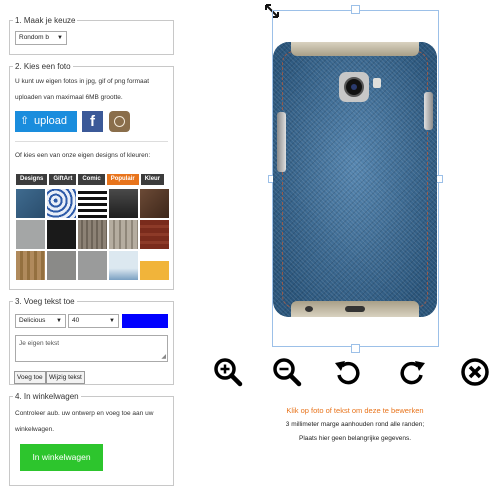  I want to click on cart-info-line2: winkelwagen., so click(35, 429).